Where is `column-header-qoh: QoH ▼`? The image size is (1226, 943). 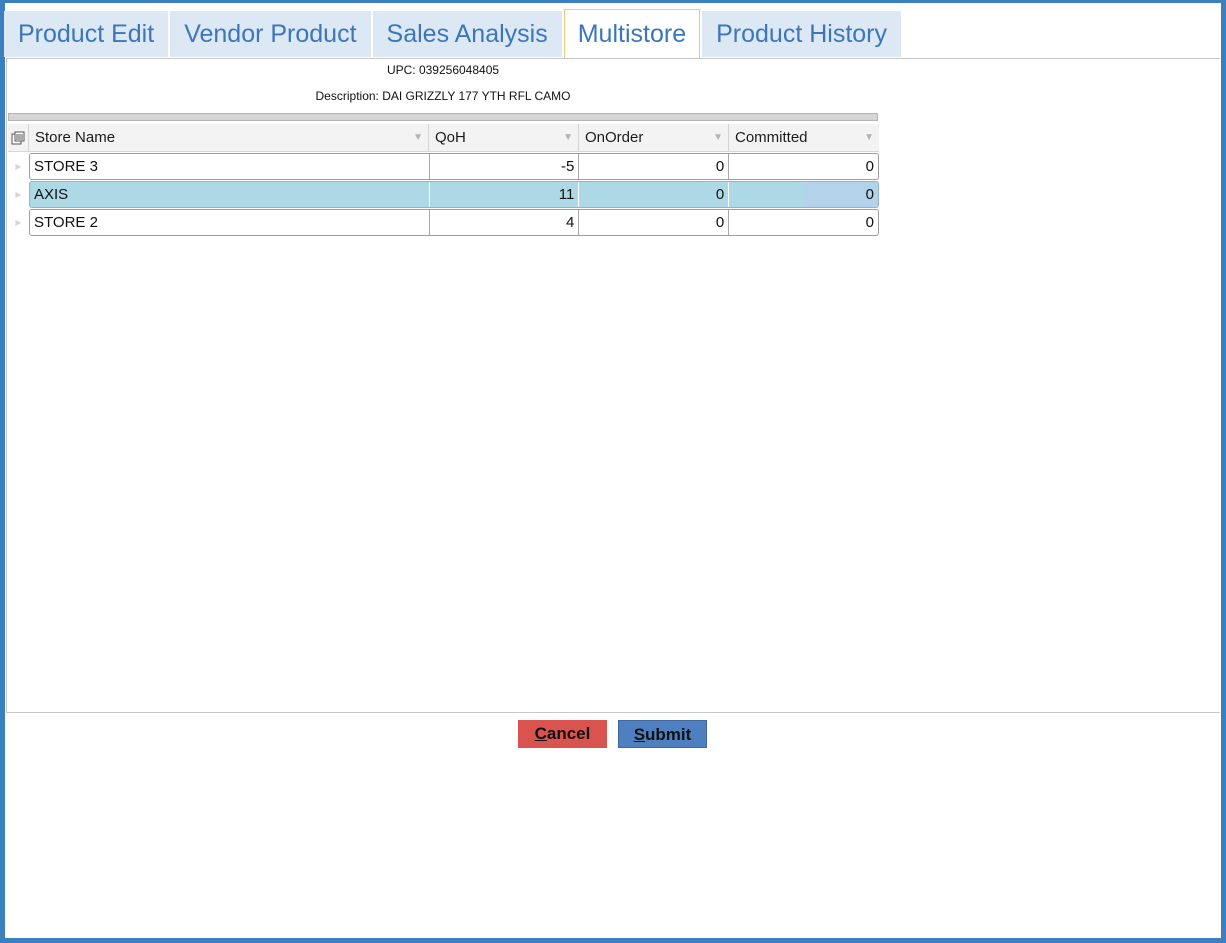
column-header-qoh: QoH ▼ is located at coordinates (504, 137).